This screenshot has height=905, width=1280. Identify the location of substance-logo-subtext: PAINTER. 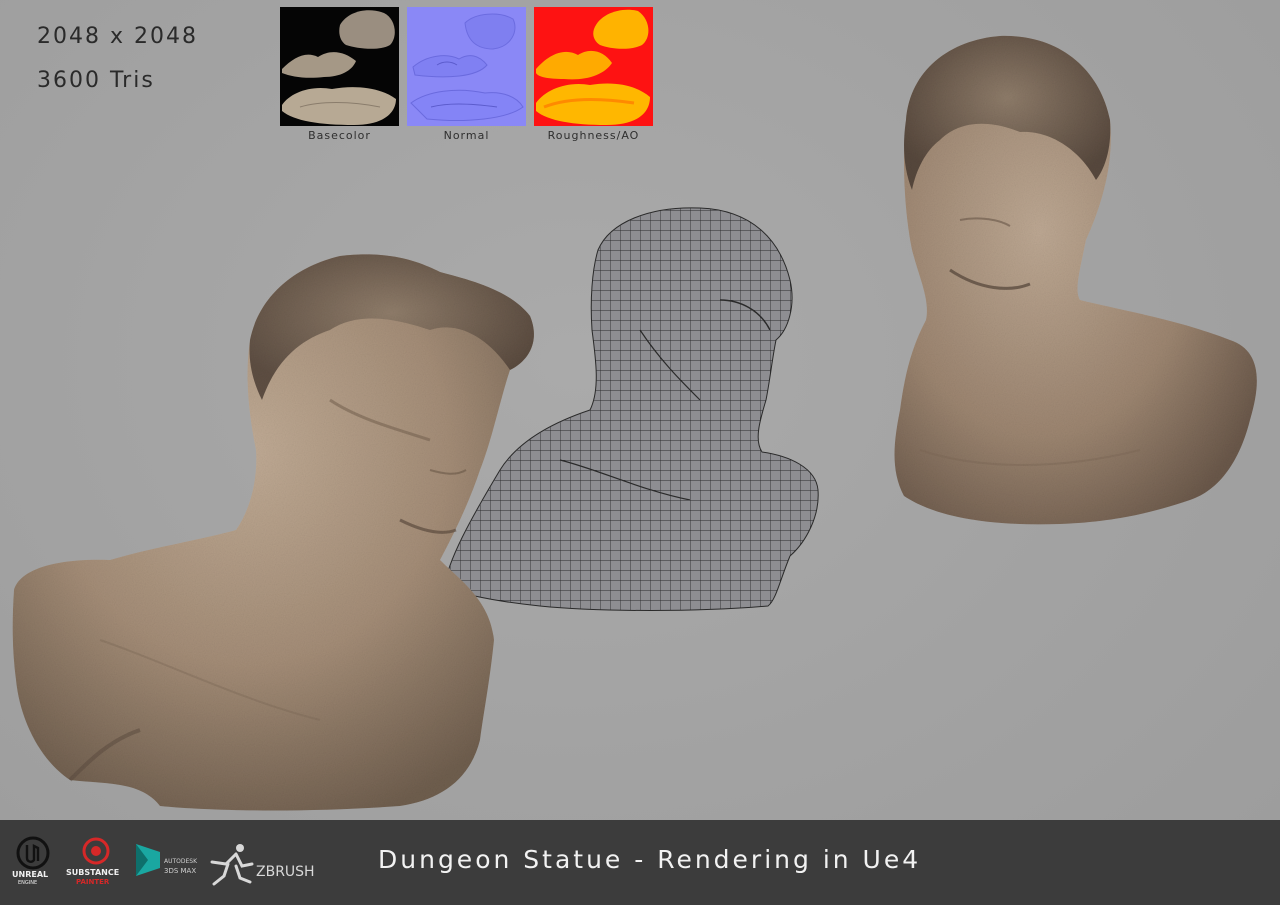
(93, 882).